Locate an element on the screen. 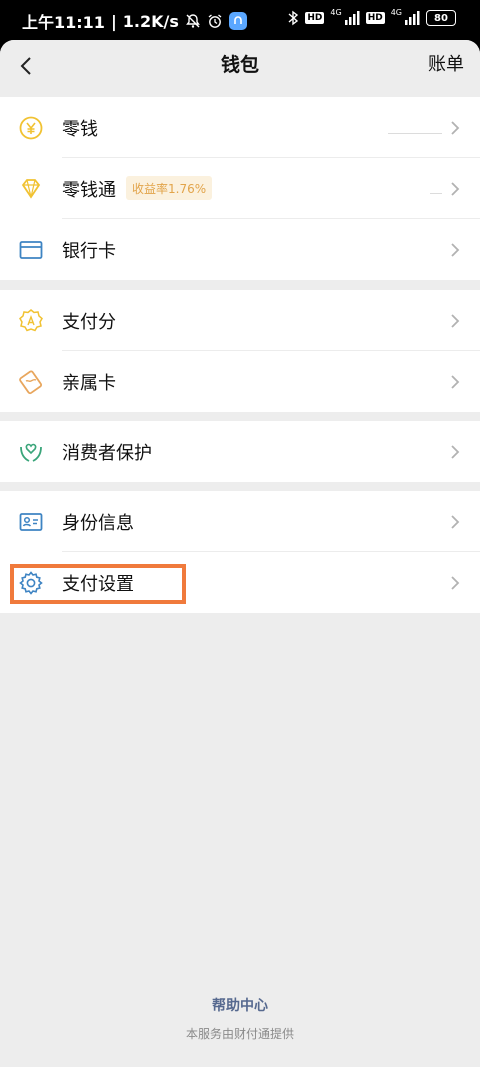 Image resolution: width=480 pixels, height=1067 pixels. menu-item-change: 零钱 is located at coordinates (240, 127).